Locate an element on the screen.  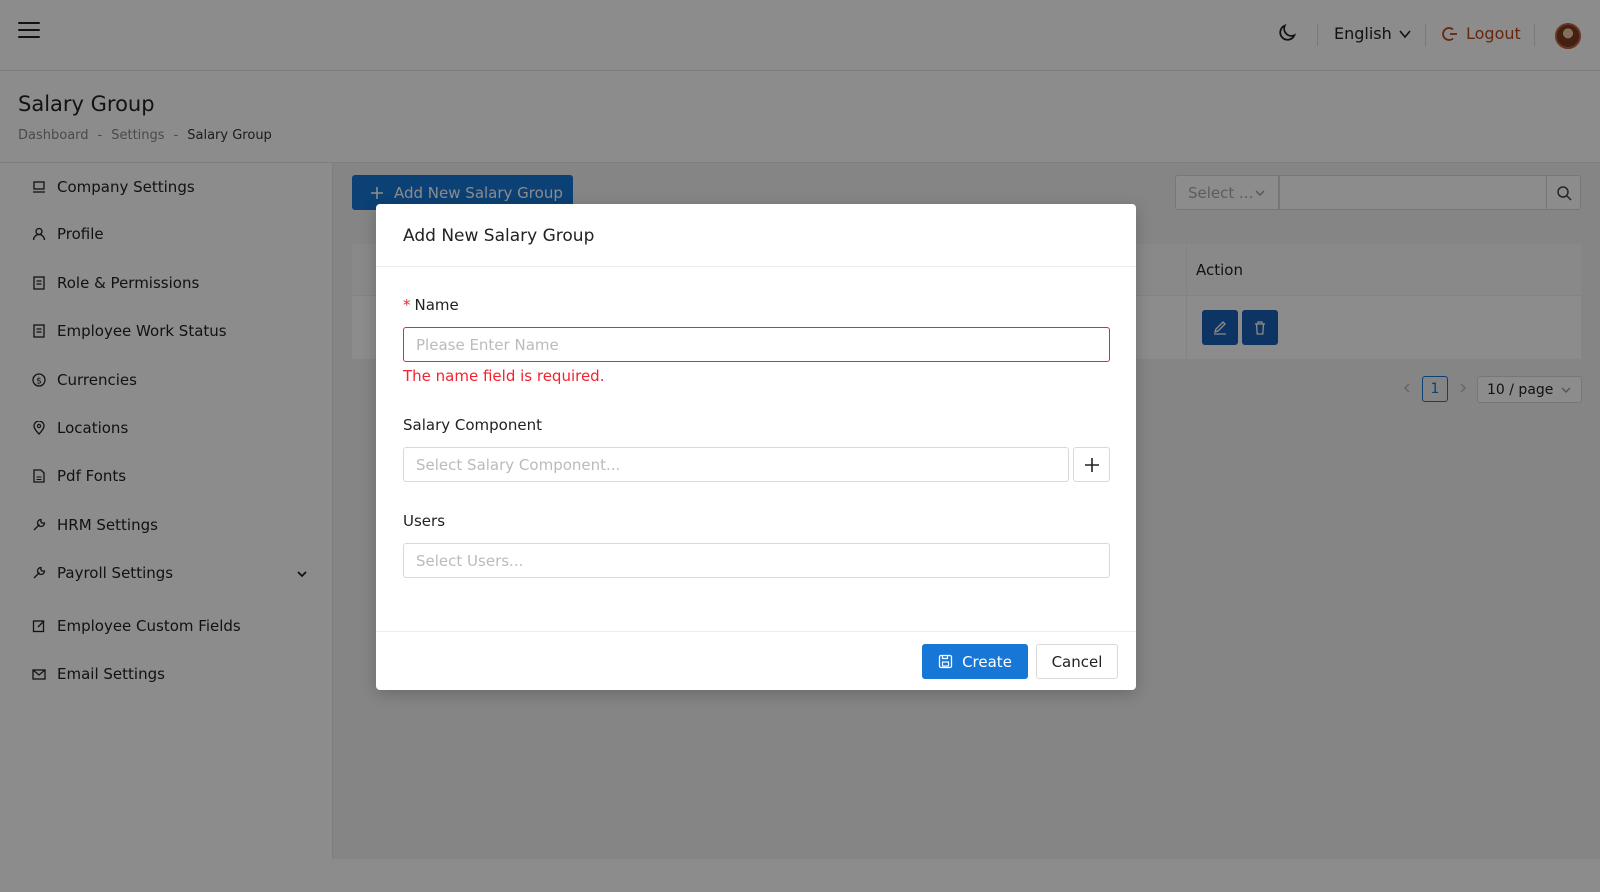
required-marker: * is located at coordinates (407, 305).